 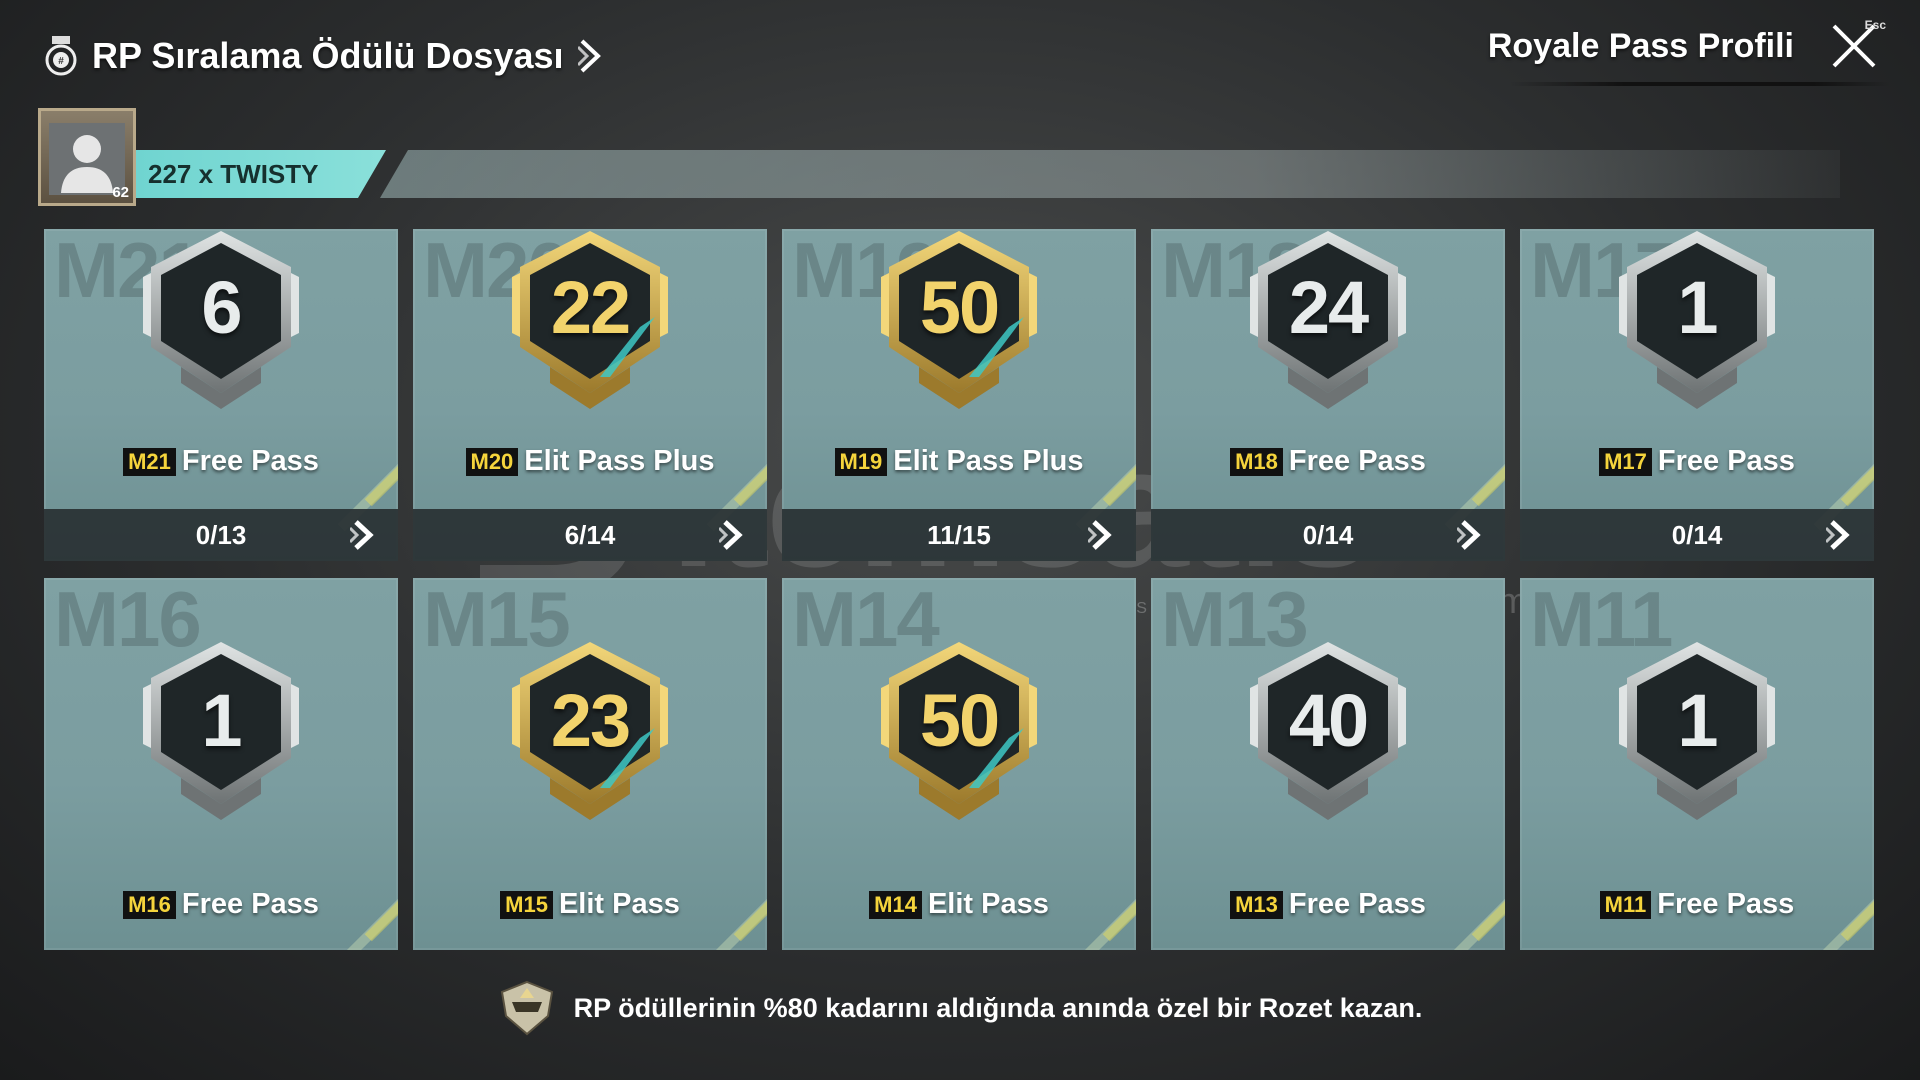 I want to click on season-card-m16: M16 1 M16 Free Pass, so click(x=221, y=764).